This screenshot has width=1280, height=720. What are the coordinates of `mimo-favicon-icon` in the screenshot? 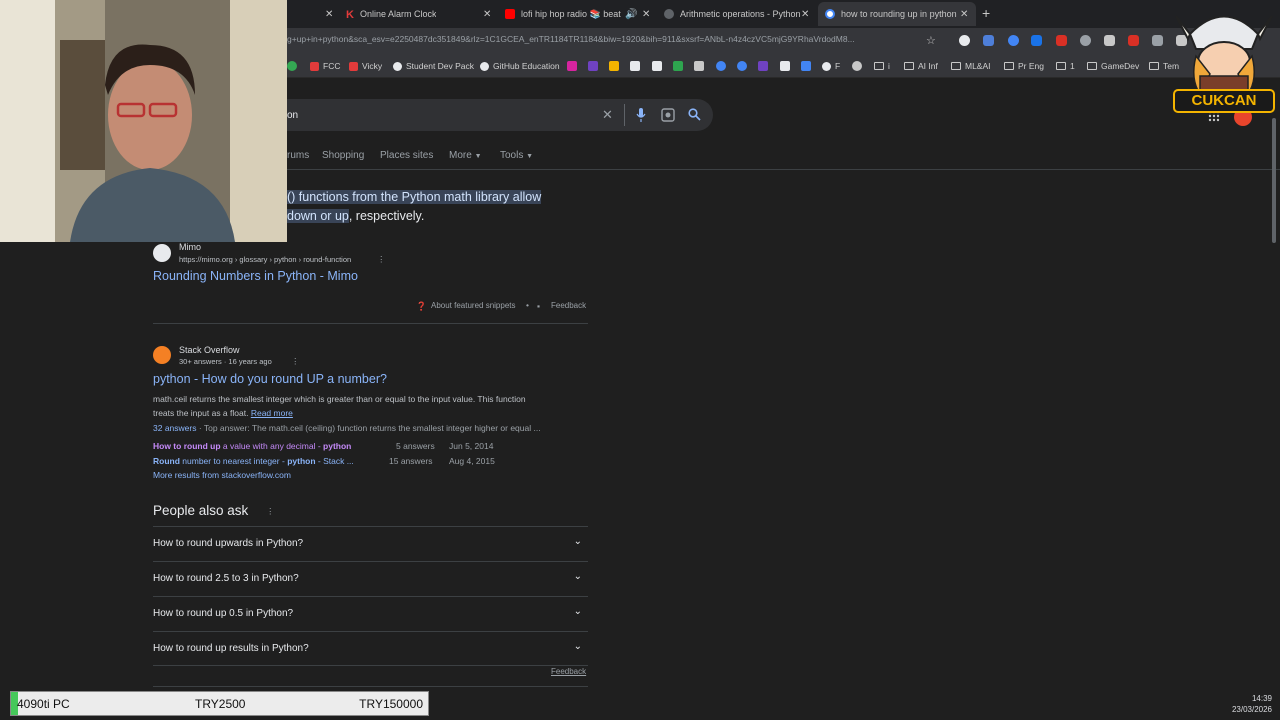 It's located at (162, 253).